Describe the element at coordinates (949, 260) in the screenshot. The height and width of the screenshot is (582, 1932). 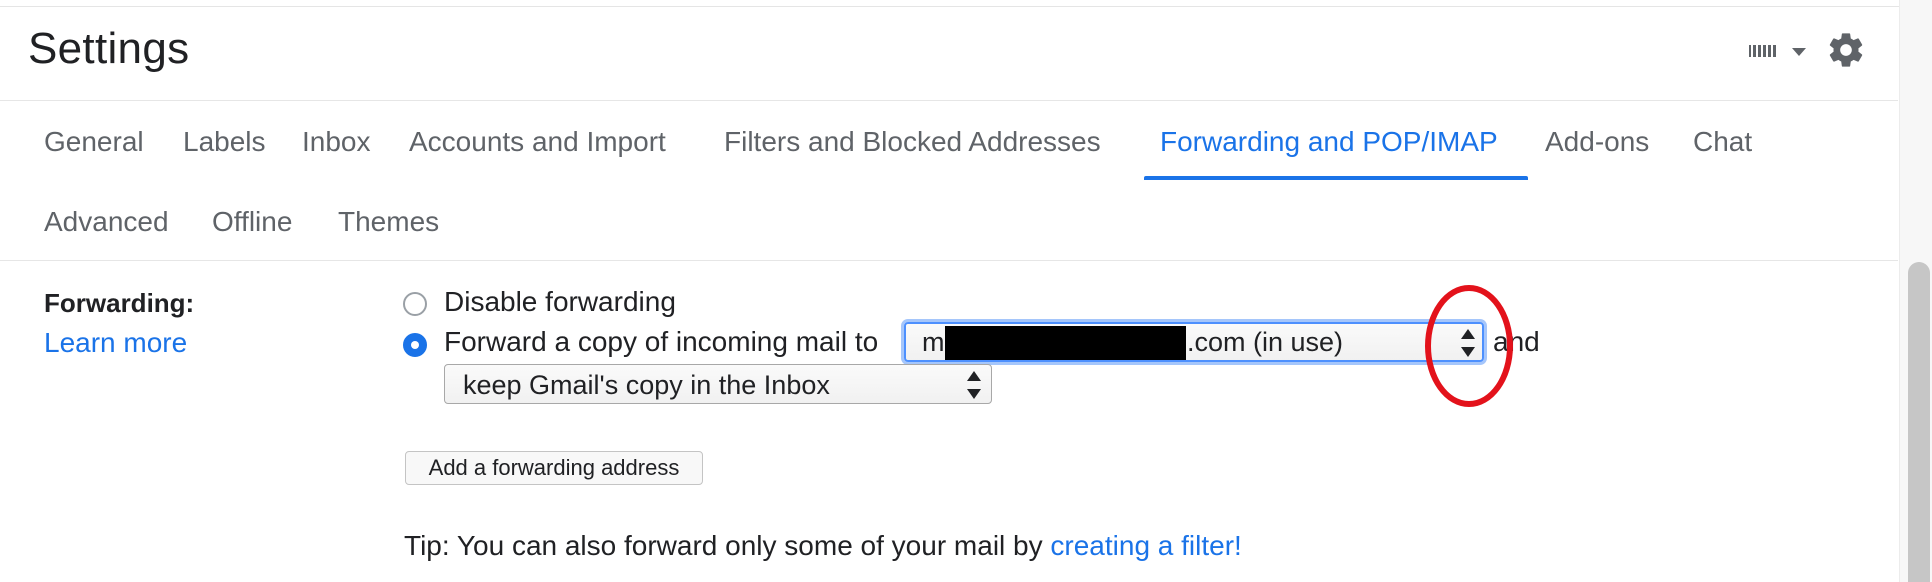
I see `tabs-divider` at that location.